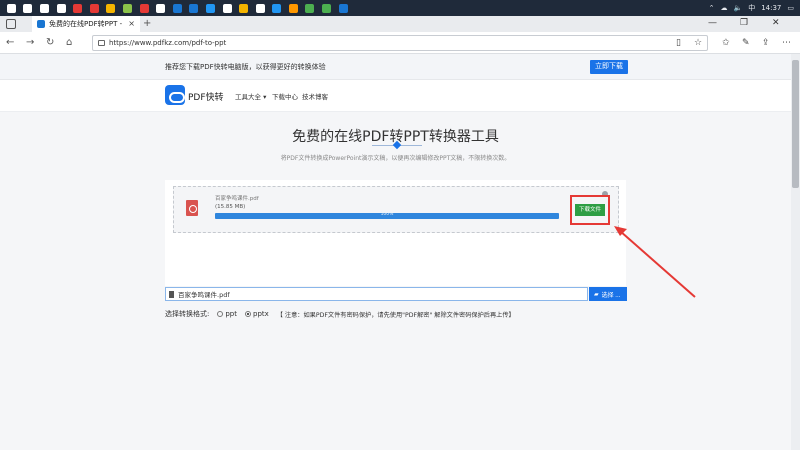 The width and height of the screenshot is (800, 450). I want to click on scroll-thumb, so click(795, 124).